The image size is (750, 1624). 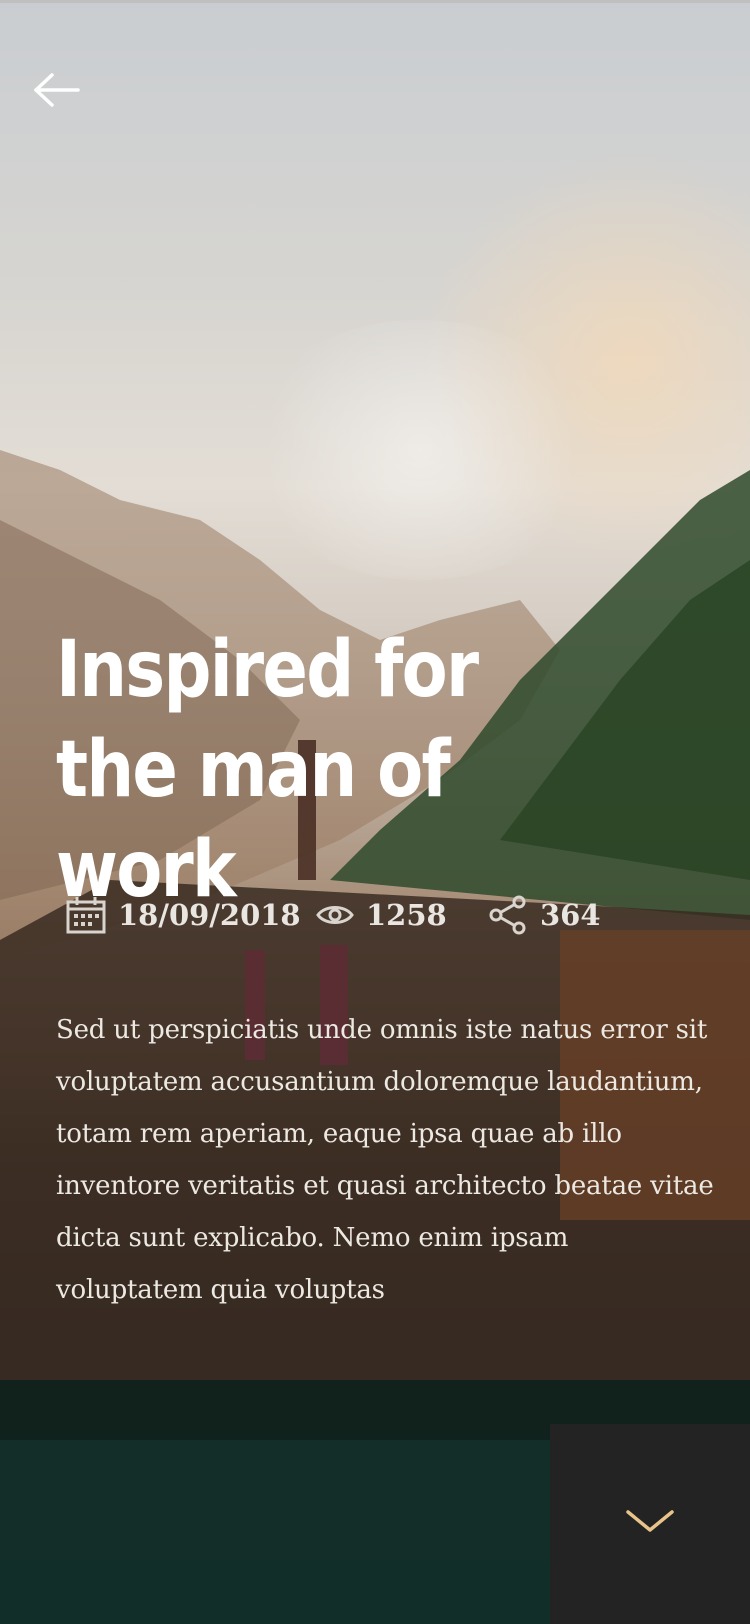 I want to click on back-button, so click(x=57, y=92).